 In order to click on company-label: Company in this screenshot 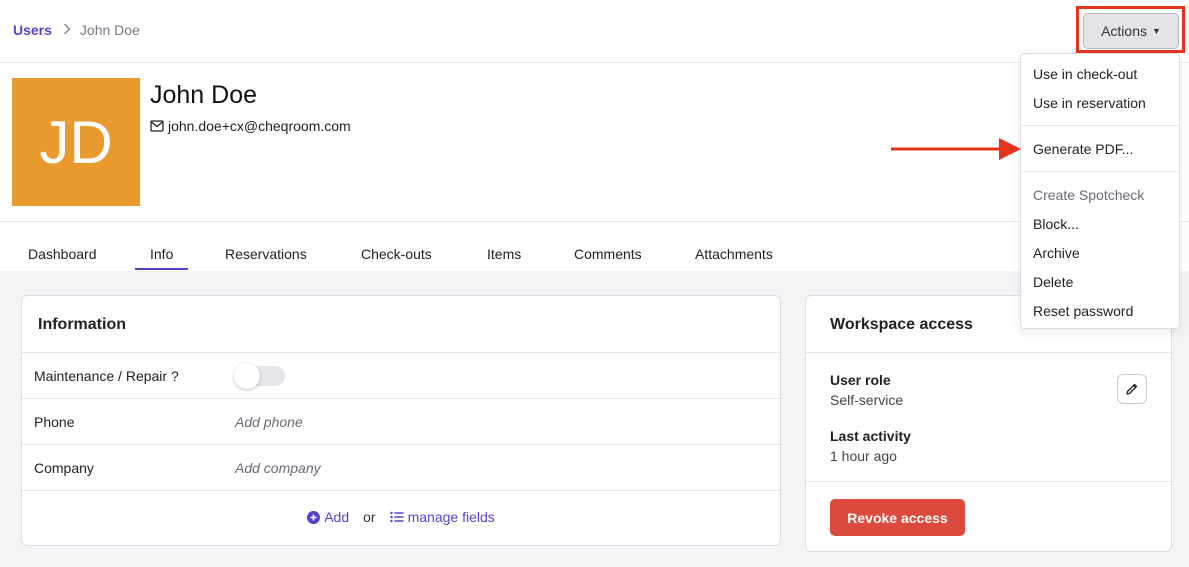, I will do `click(64, 468)`.